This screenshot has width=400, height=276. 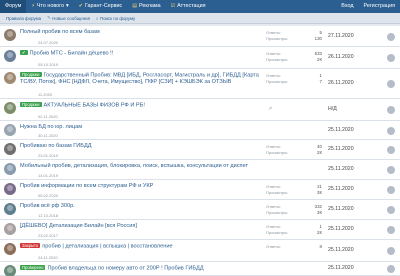 What do you see at coordinates (60, 32) in the screenshot?
I see `thread-title-text: Полный пробив по всем базам` at bounding box center [60, 32].